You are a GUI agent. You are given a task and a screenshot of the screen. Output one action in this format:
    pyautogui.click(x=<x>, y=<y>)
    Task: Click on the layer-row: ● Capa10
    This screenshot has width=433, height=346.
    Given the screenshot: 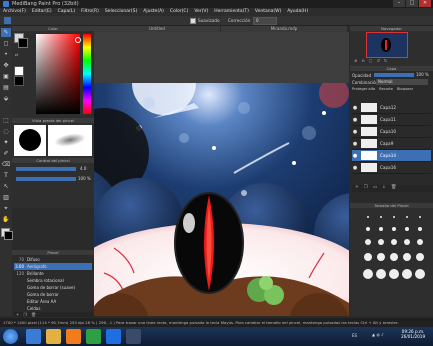 What is the action you would take?
    pyautogui.click(x=391, y=132)
    